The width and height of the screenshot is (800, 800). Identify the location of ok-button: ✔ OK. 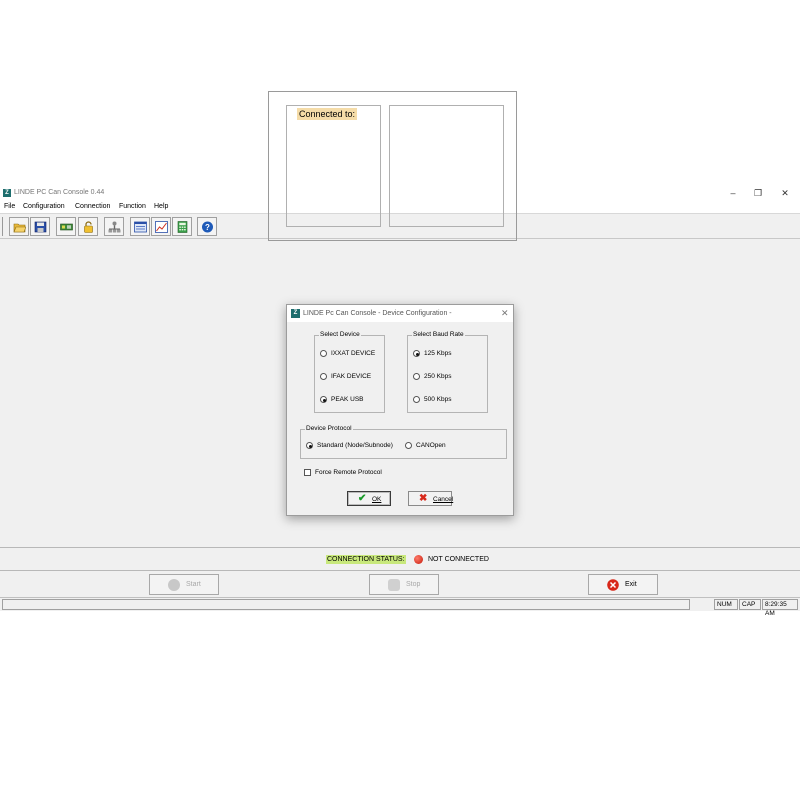
(369, 498).